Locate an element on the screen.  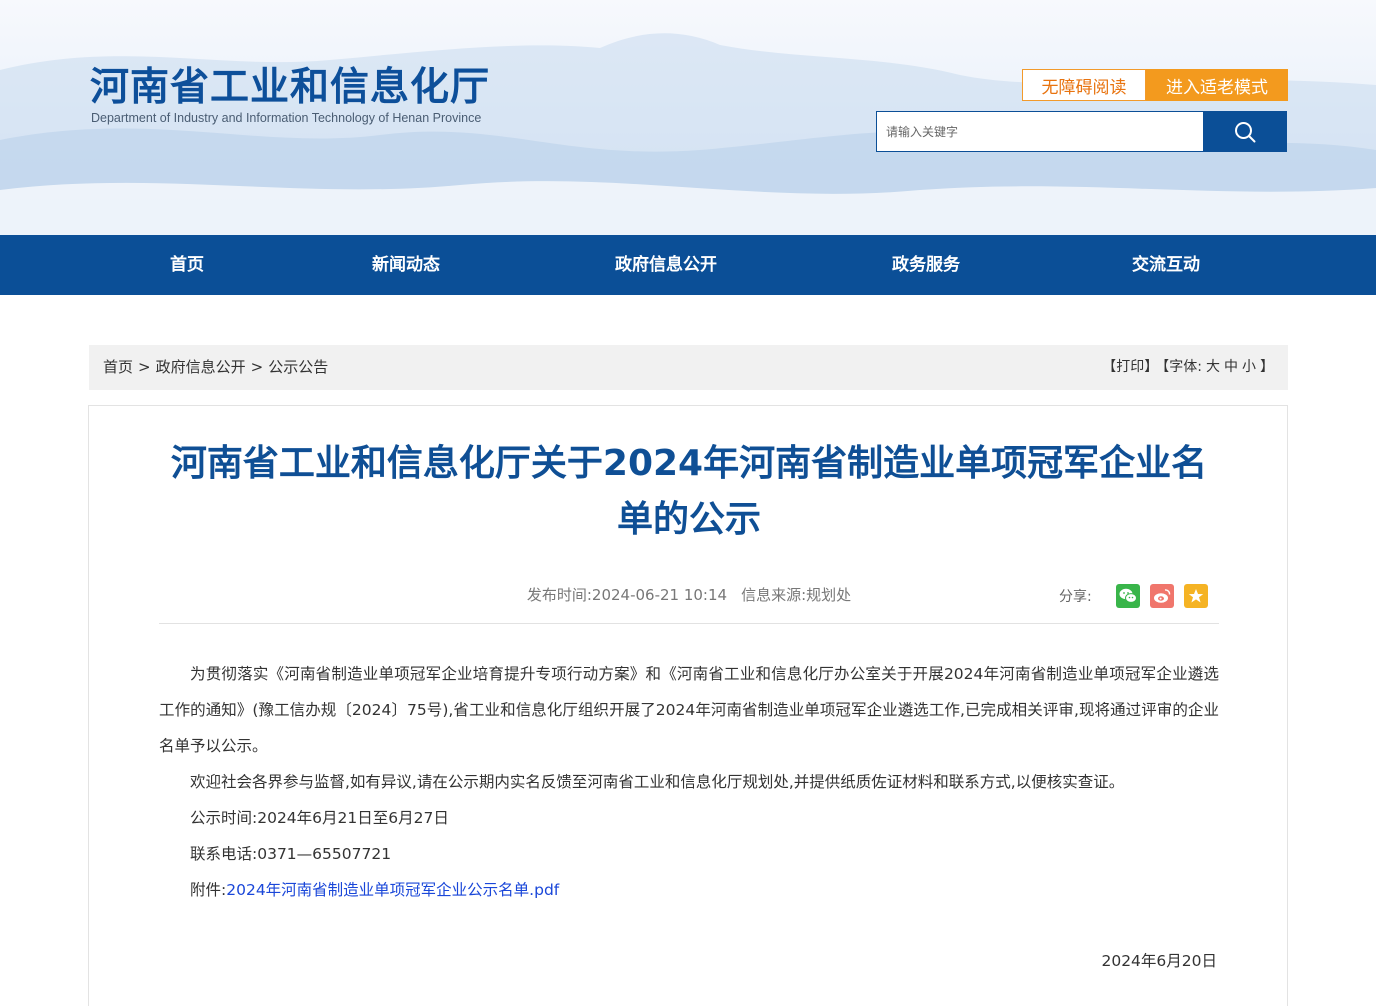
article-paragraph: 公示时间:2024年6月21日至6月27日 is located at coordinates (319, 818).